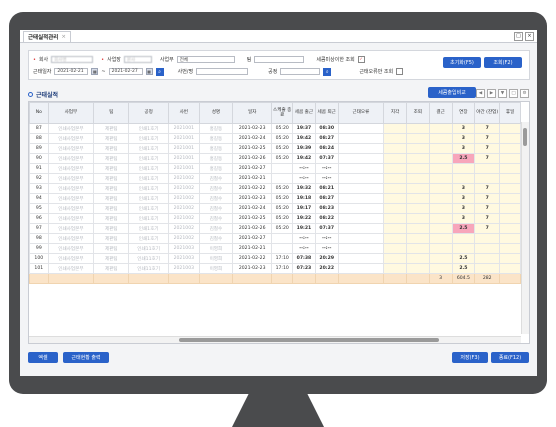 This screenshot has width=556, height=427. I want to click on company-select: 회사명, so click(72, 59).